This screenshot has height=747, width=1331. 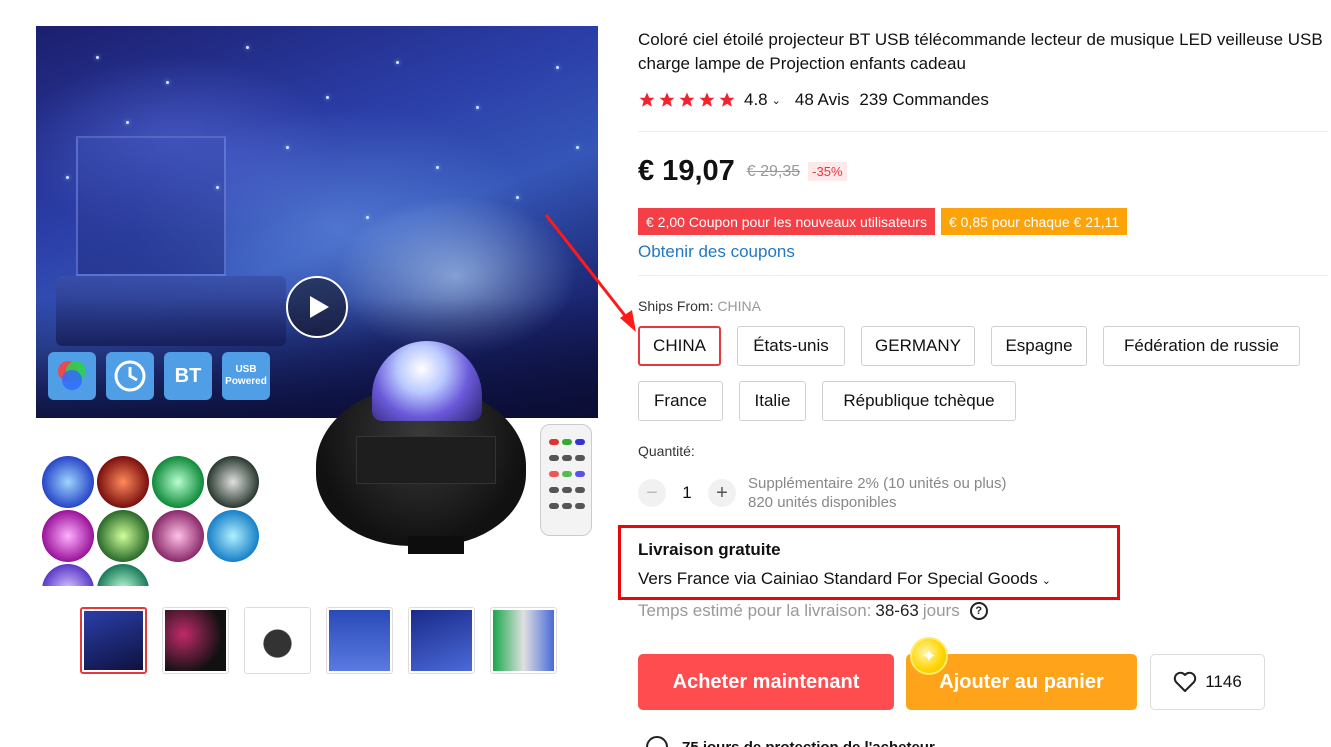 What do you see at coordinates (827, 171) in the screenshot?
I see `discount-badge: -35%` at bounding box center [827, 171].